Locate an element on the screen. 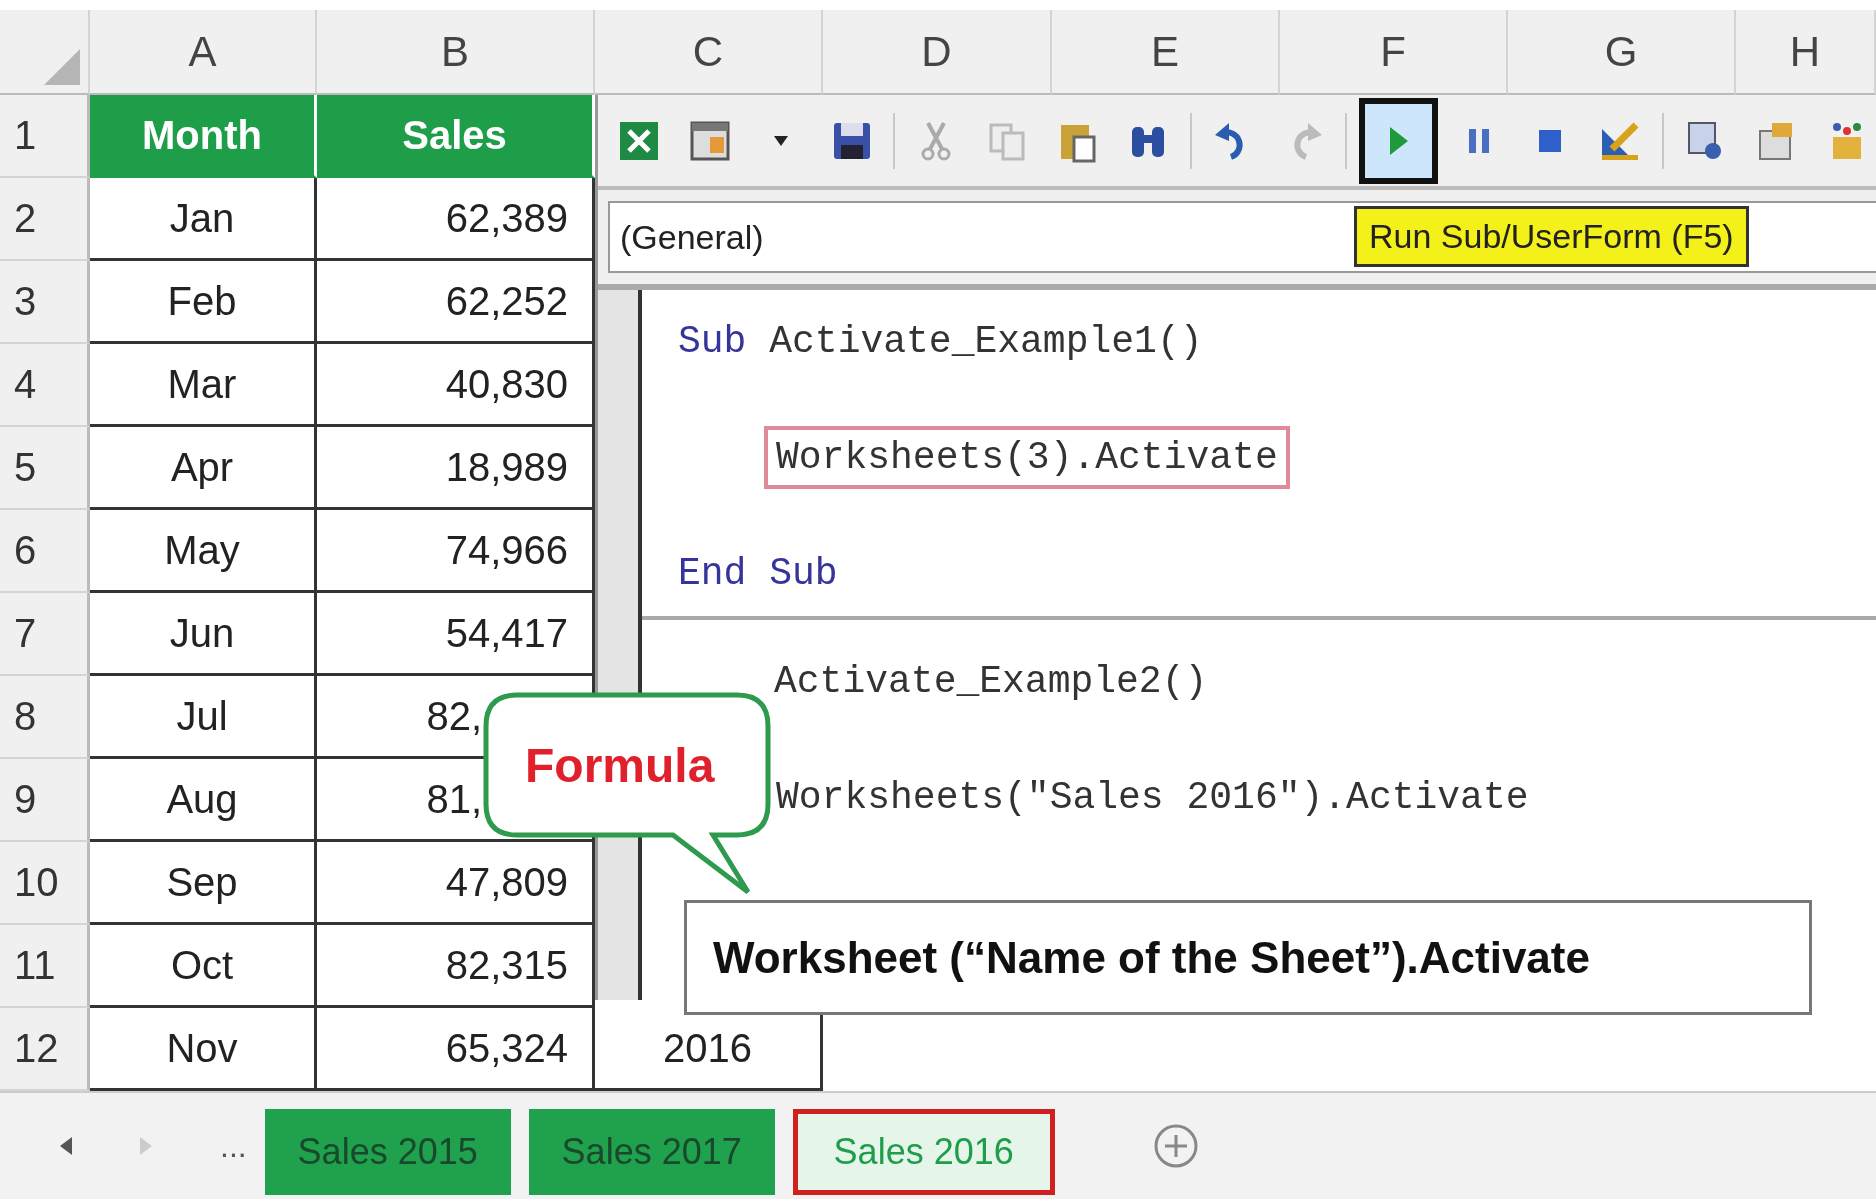  row-header: 2 is located at coordinates (45, 219).